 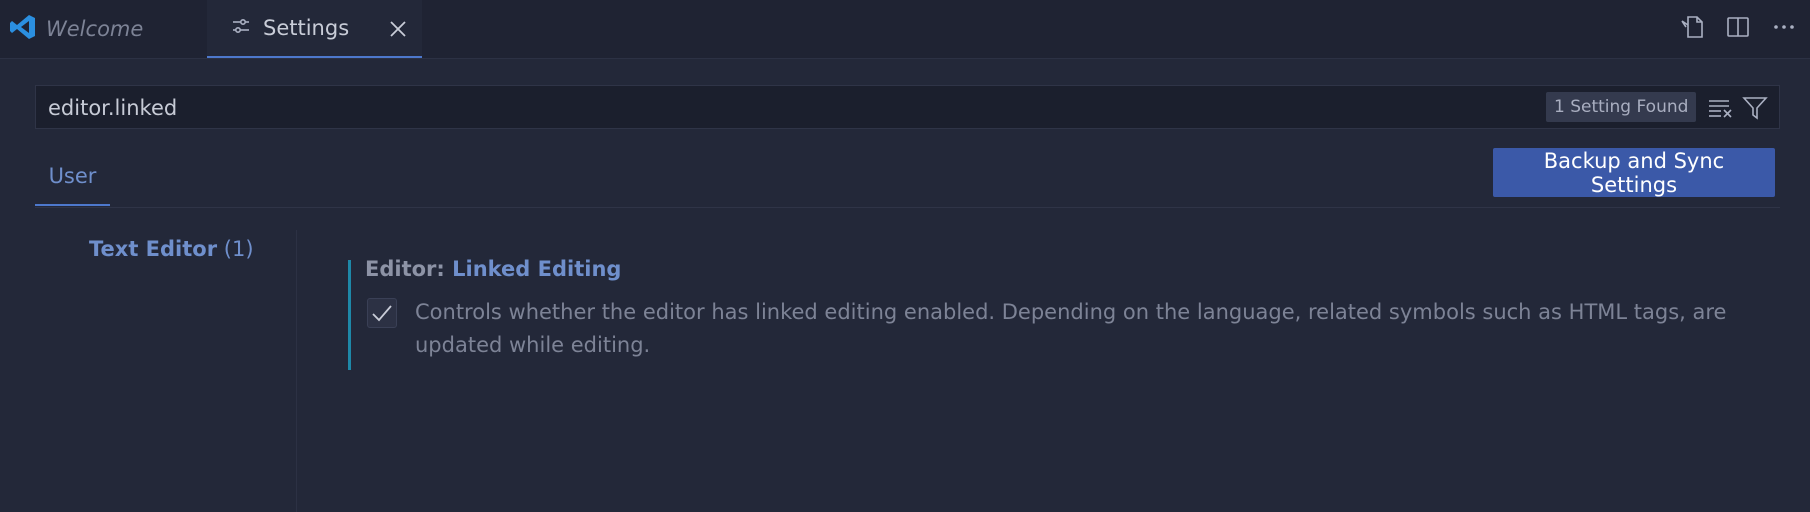 What do you see at coordinates (1755, 108) in the screenshot?
I see `filter-icon` at bounding box center [1755, 108].